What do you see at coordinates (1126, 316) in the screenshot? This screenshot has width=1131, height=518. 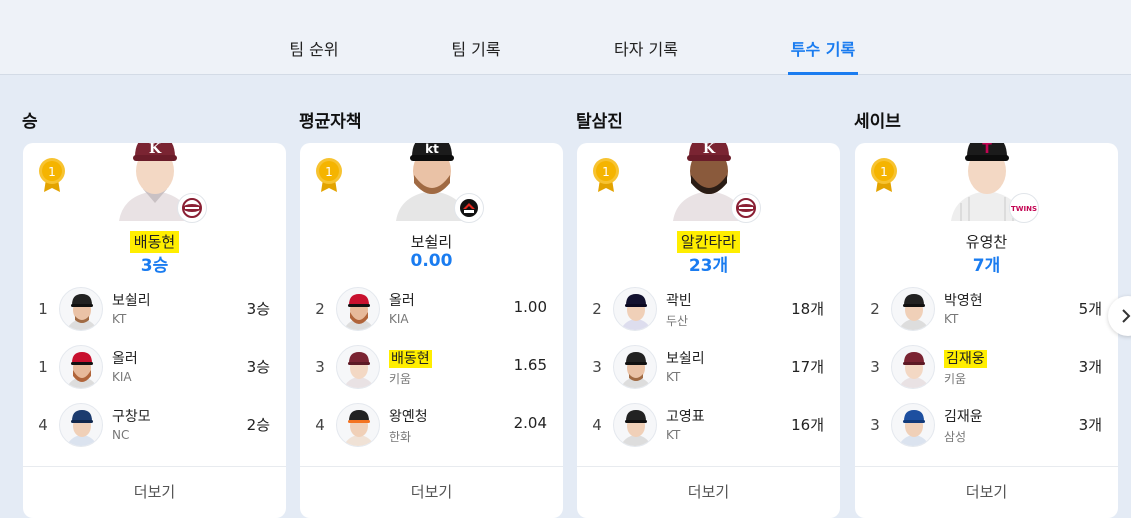 I see `chevron-right-icon` at bounding box center [1126, 316].